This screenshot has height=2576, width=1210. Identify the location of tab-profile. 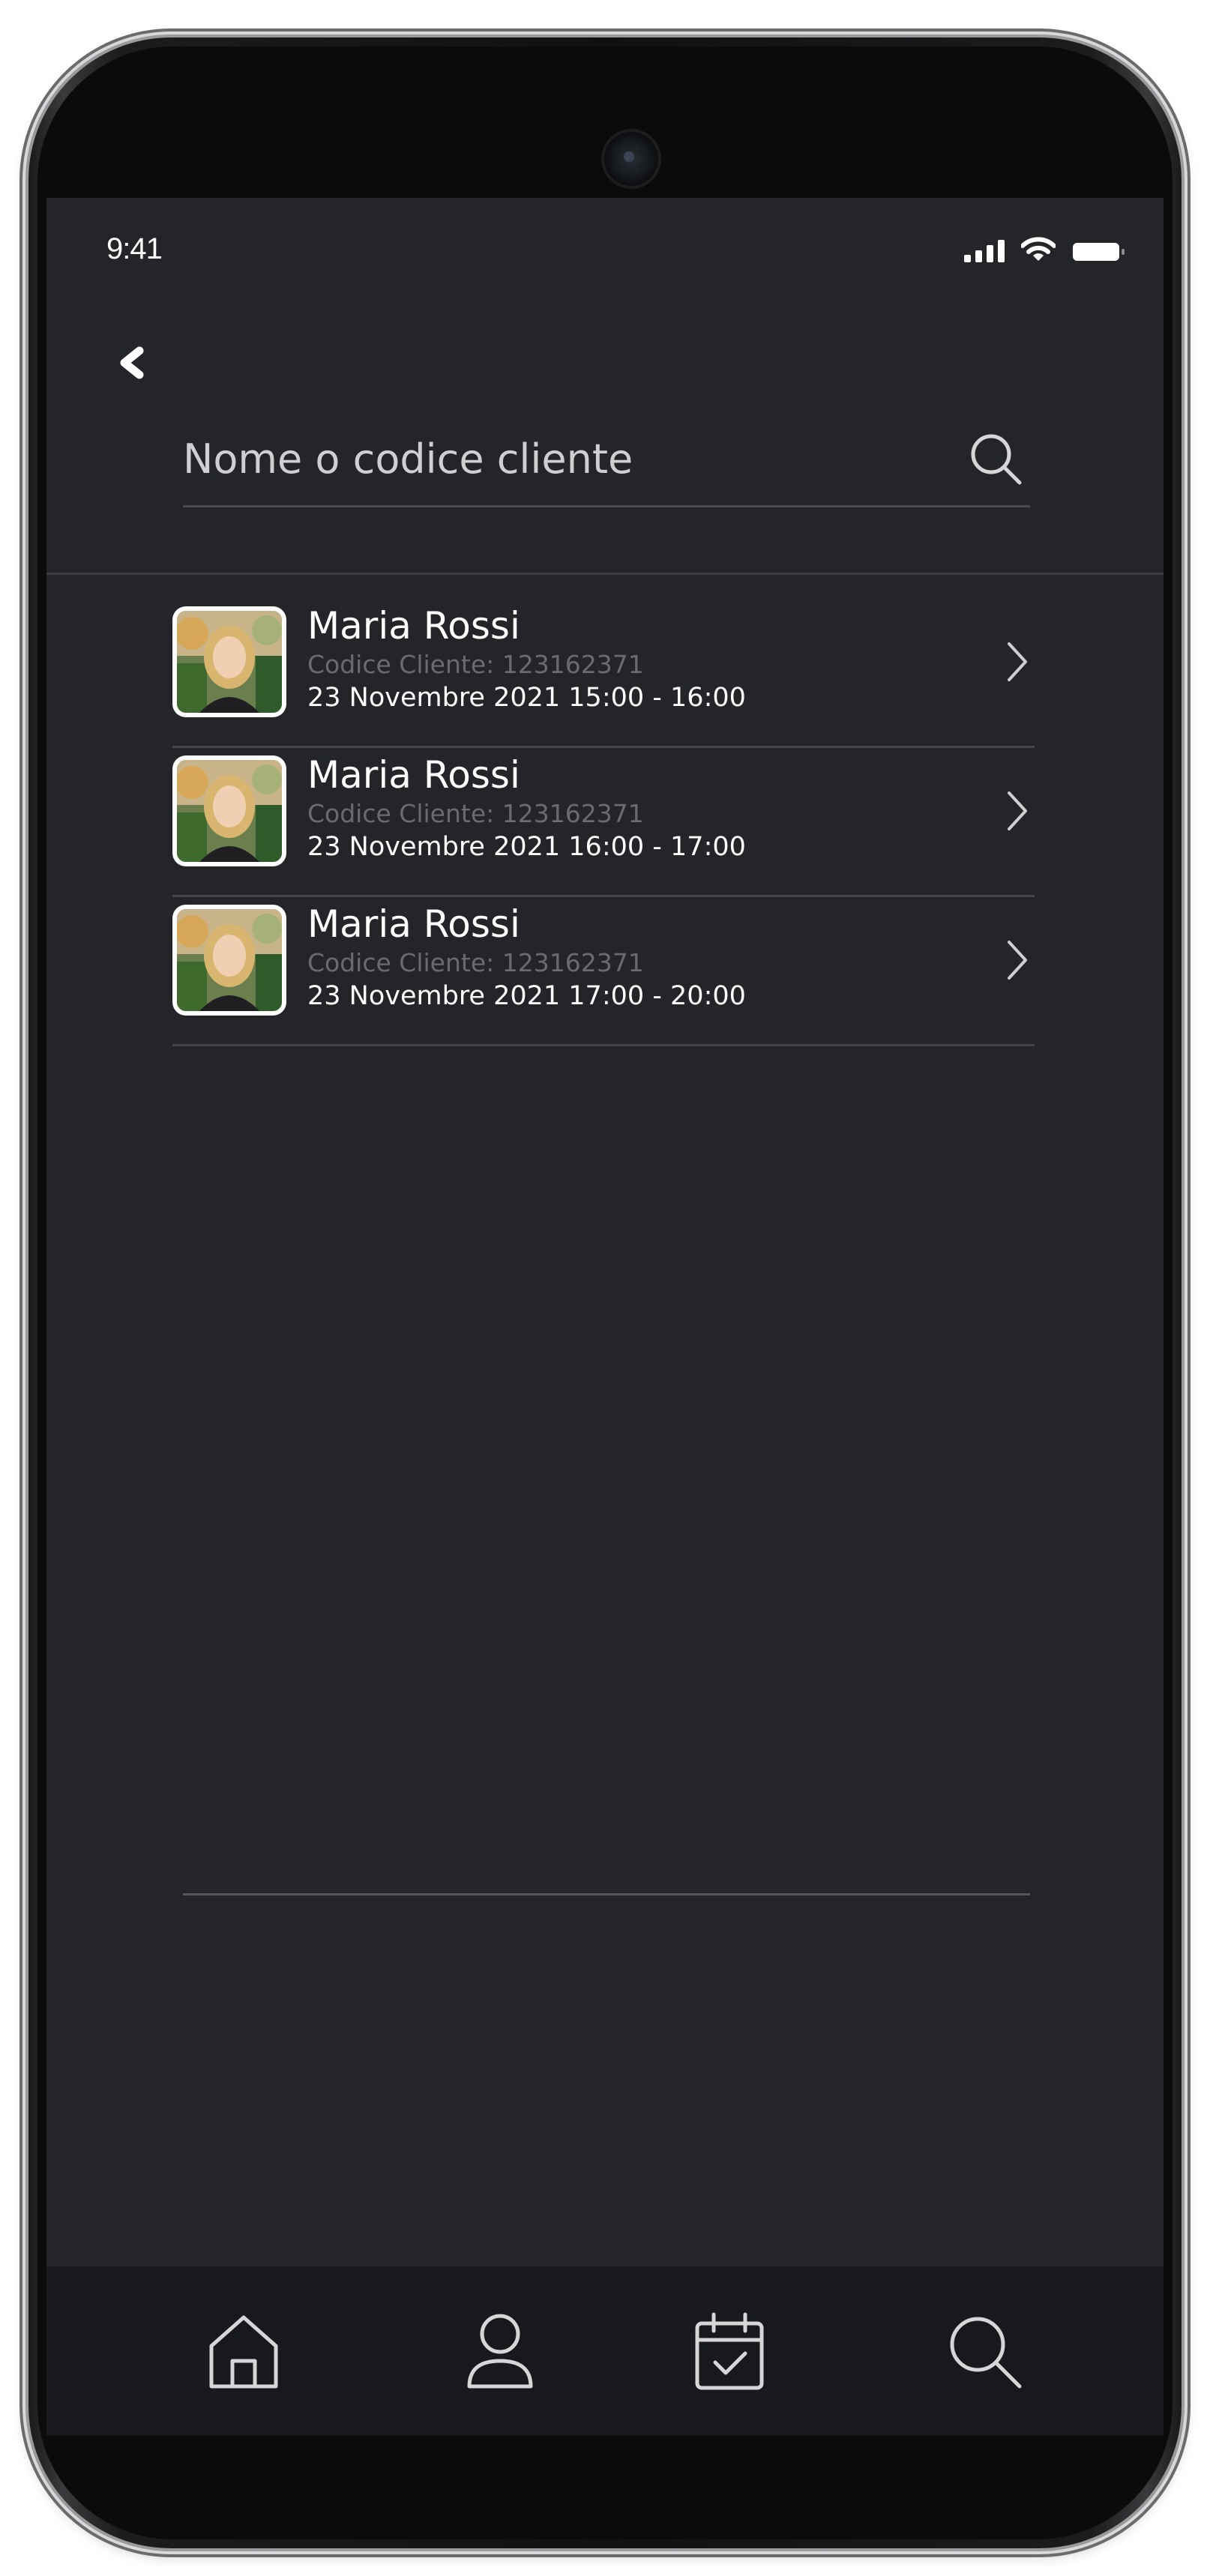
(500, 2351).